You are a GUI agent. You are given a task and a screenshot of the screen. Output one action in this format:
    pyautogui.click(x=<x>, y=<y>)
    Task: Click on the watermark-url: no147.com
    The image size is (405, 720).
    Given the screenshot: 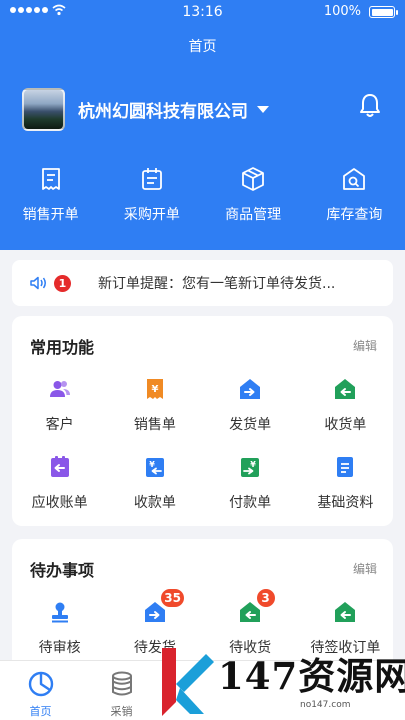 What is the action you would take?
    pyautogui.click(x=325, y=705)
    